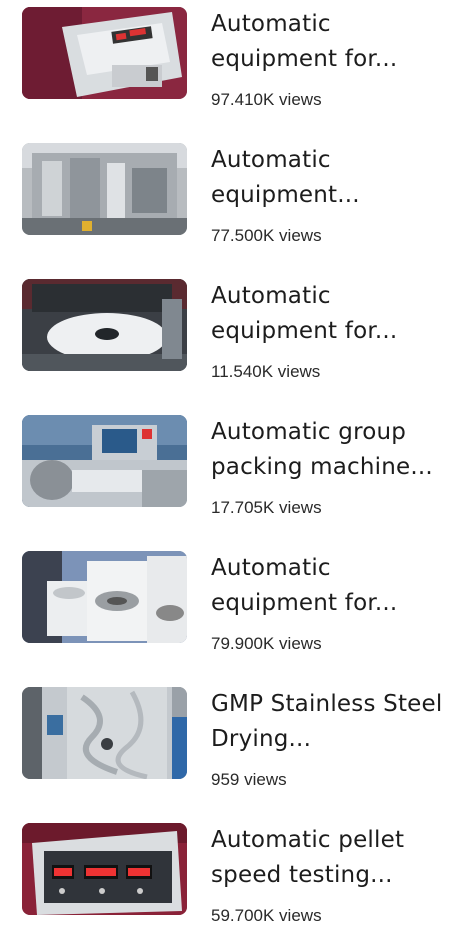 This screenshot has height=936, width=463. Describe the element at coordinates (104, 325) in the screenshot. I see `rotary-capping-machine-image` at that location.